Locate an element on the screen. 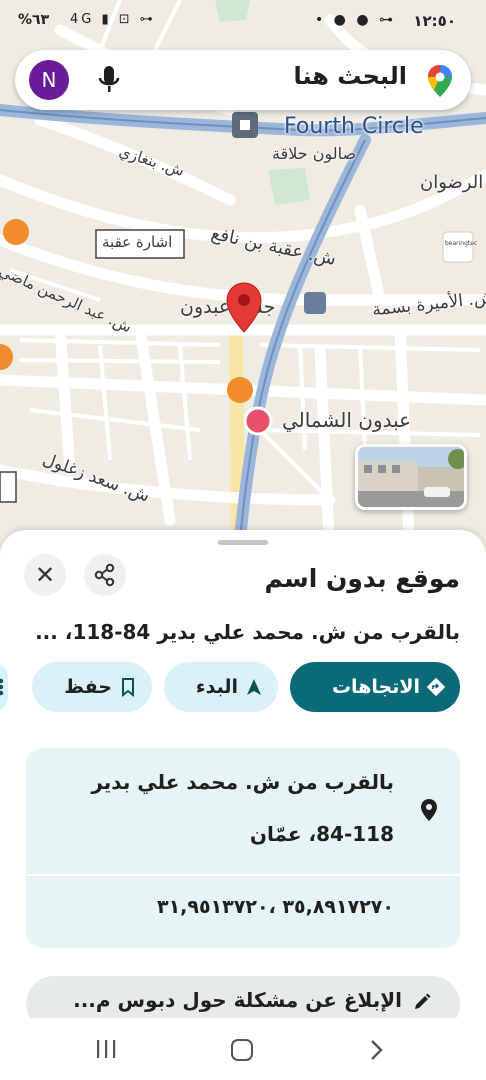  system-nav-bar is located at coordinates (243, 1049).